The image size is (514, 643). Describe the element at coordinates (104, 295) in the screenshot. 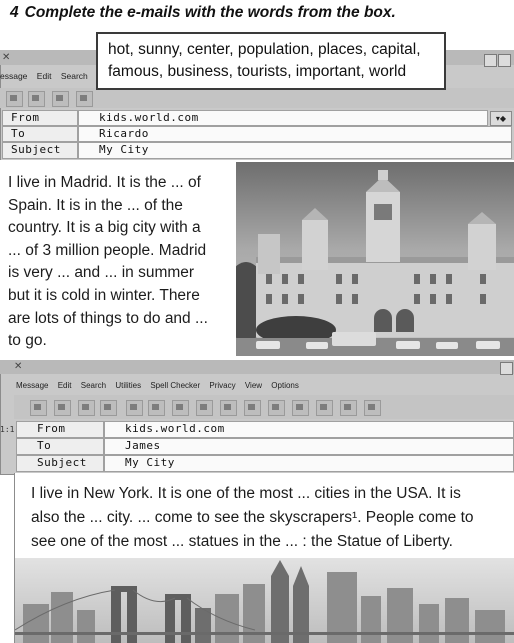

I see `email-1-line: but it is cold in winter. There` at that location.